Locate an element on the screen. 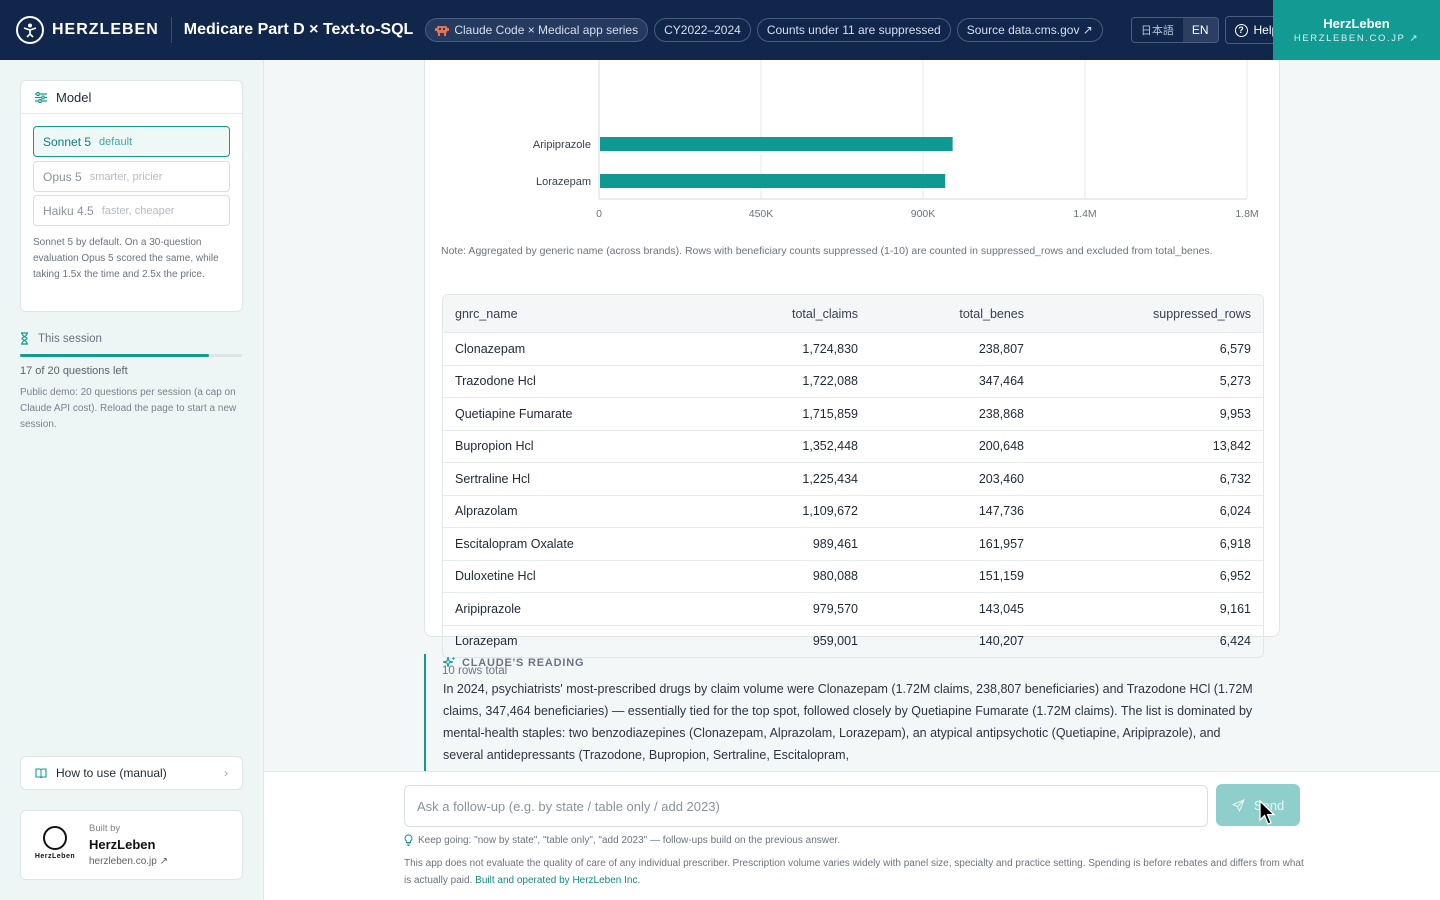 This screenshot has width=1440, height=900. source-link: Source data.cms.gov ↗ is located at coordinates (1029, 30).